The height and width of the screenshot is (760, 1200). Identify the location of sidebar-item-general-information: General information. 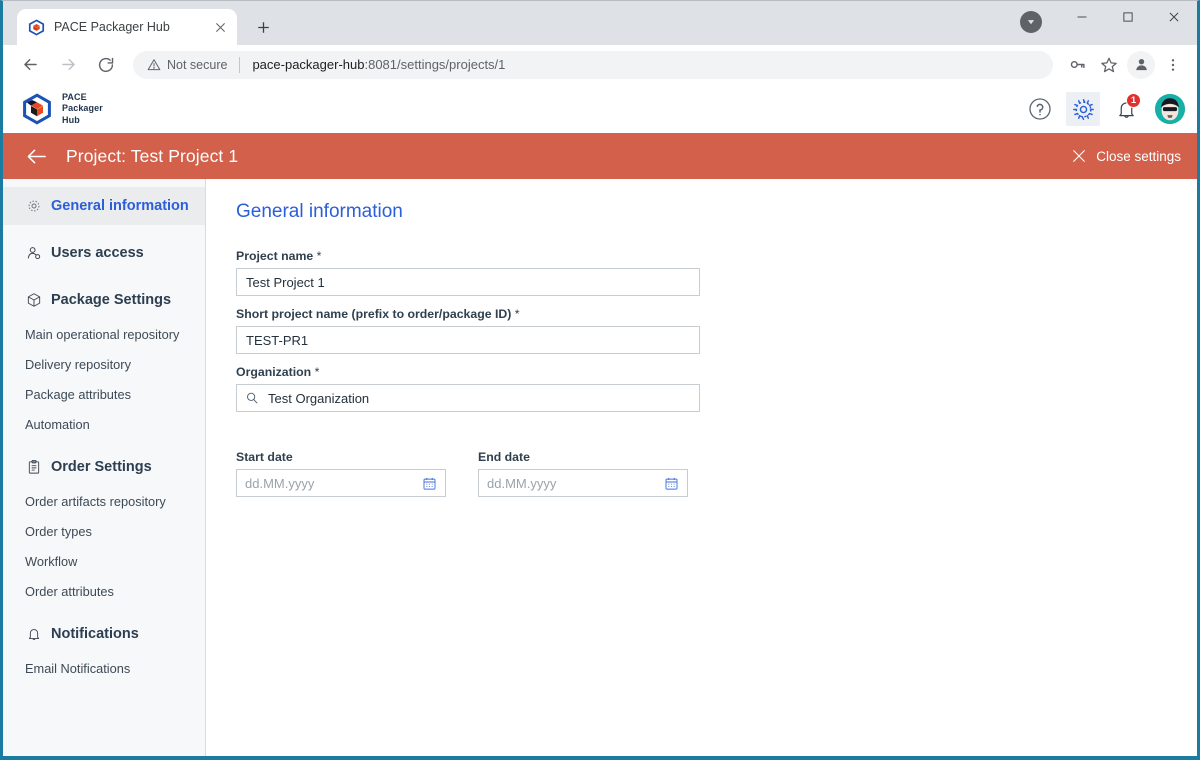
(104, 206).